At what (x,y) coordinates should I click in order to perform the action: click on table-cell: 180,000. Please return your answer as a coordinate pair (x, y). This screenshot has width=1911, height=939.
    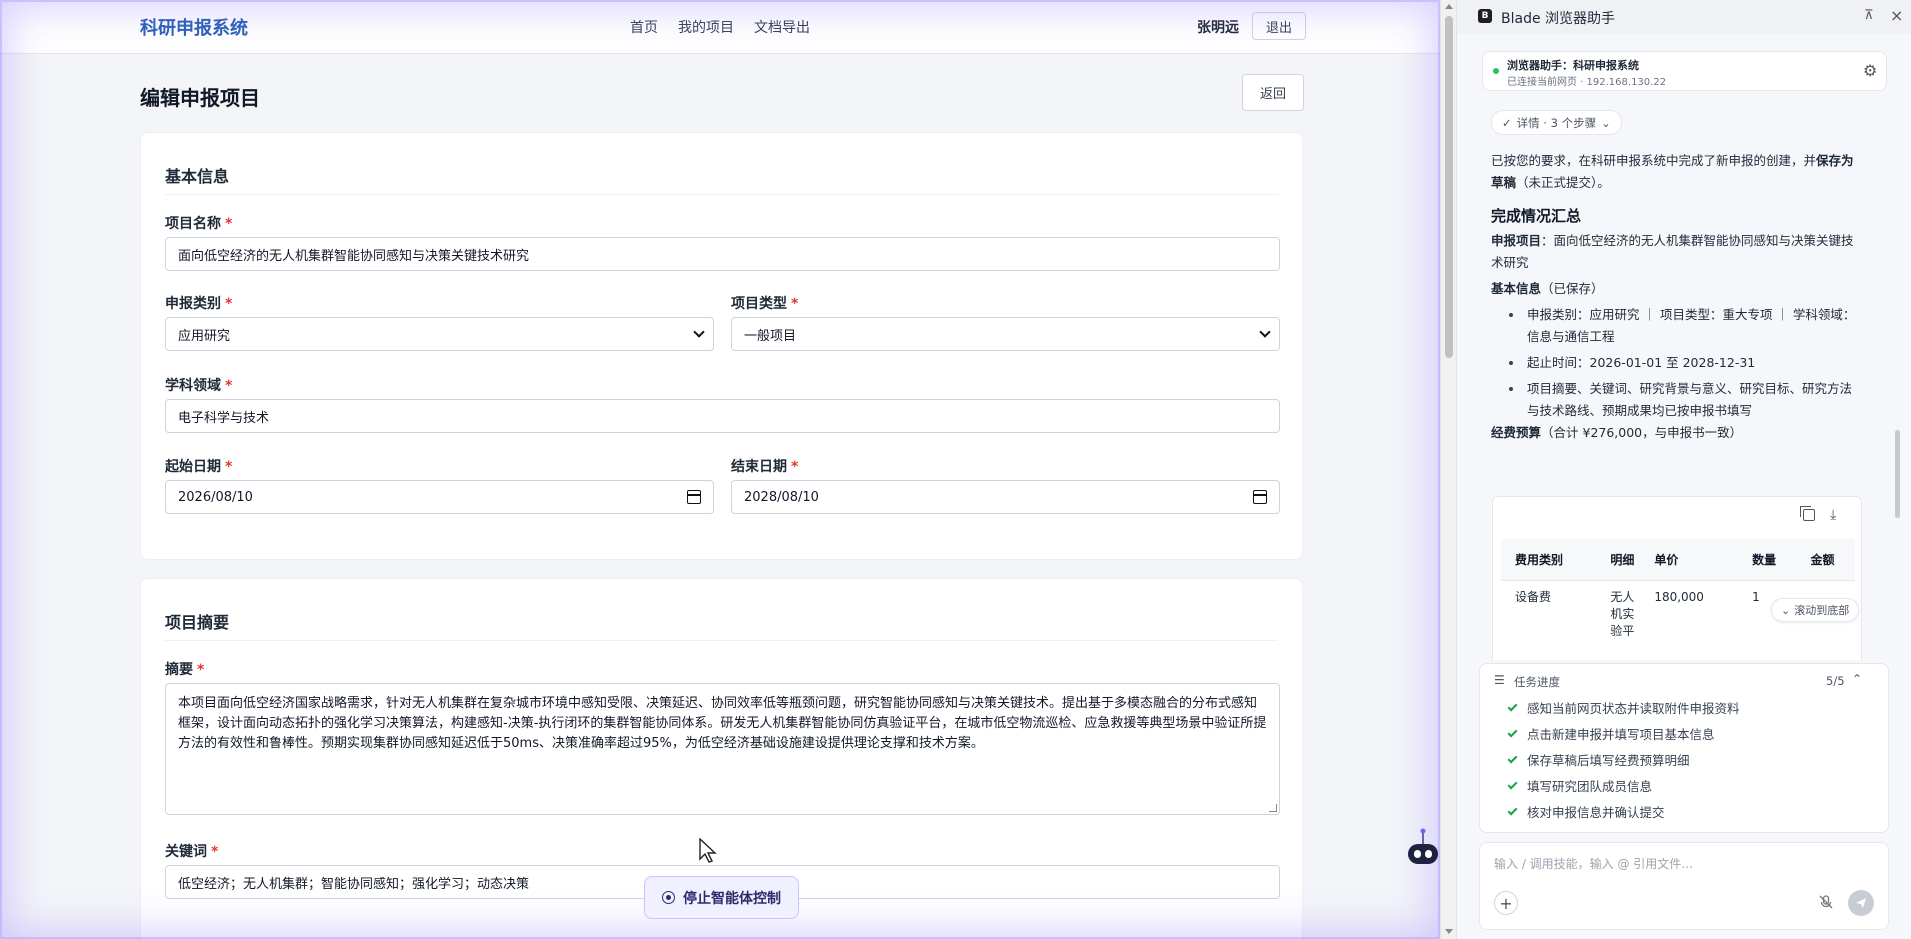
    Looking at the image, I should click on (1689, 614).